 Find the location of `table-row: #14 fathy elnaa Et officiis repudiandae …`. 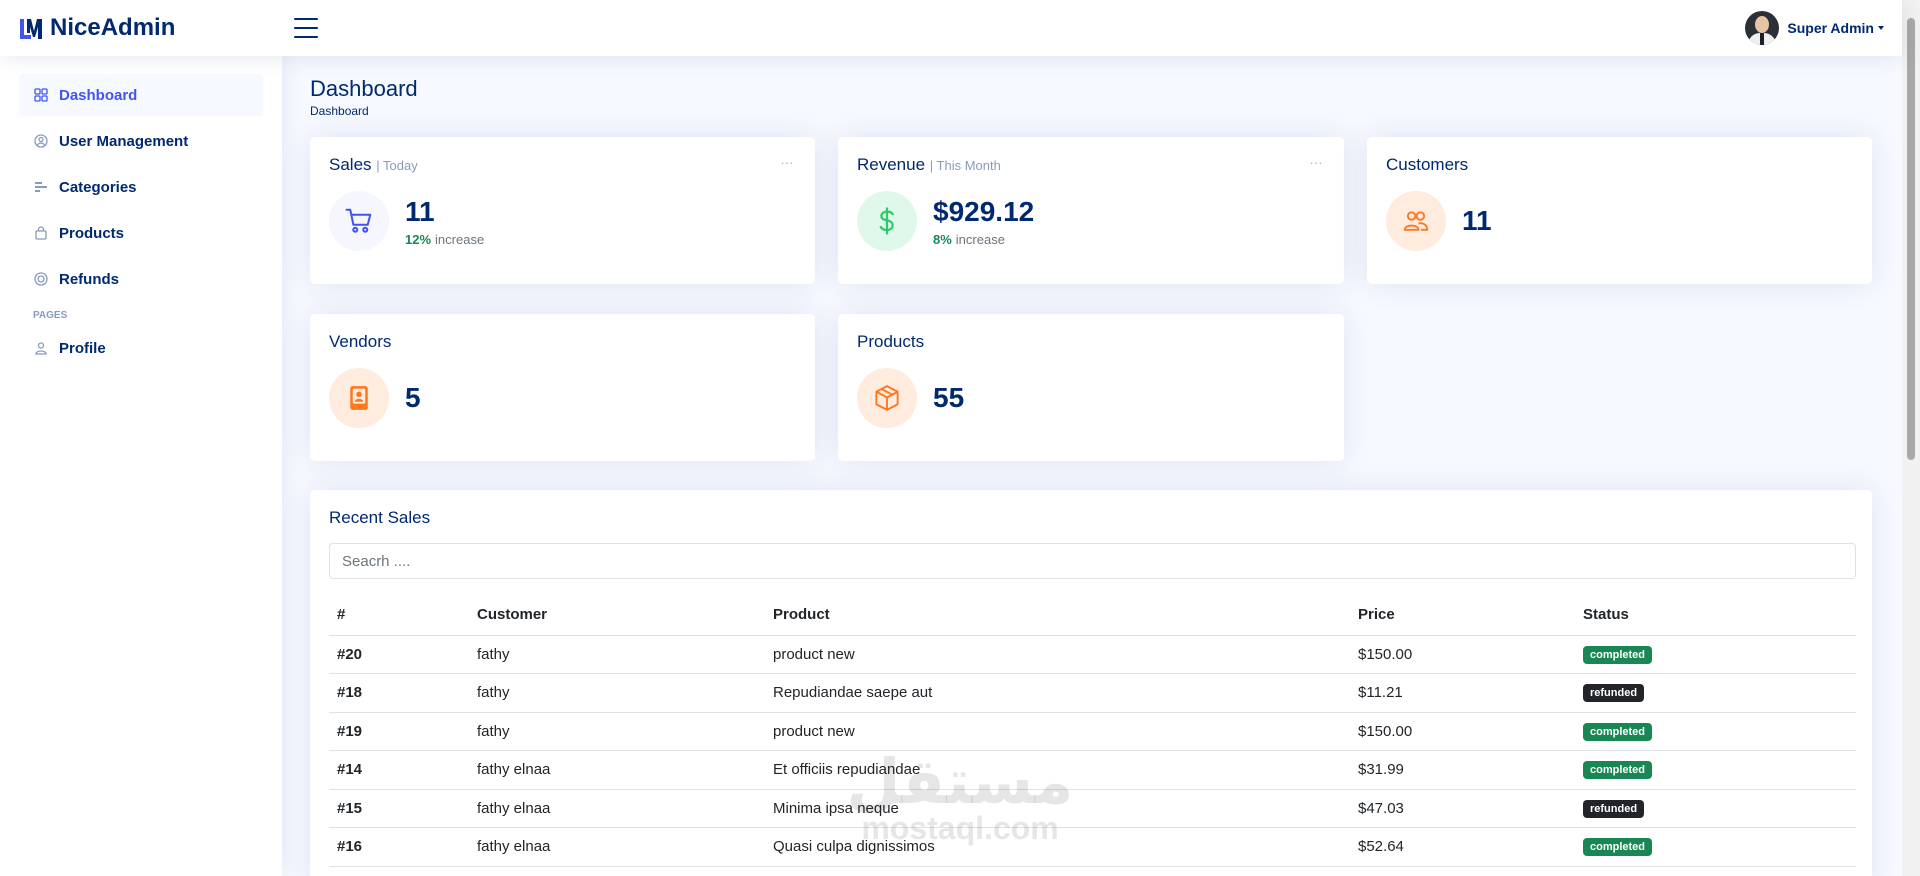

table-row: #14 fathy elnaa Et officiis repudiandae … is located at coordinates (1092, 770).